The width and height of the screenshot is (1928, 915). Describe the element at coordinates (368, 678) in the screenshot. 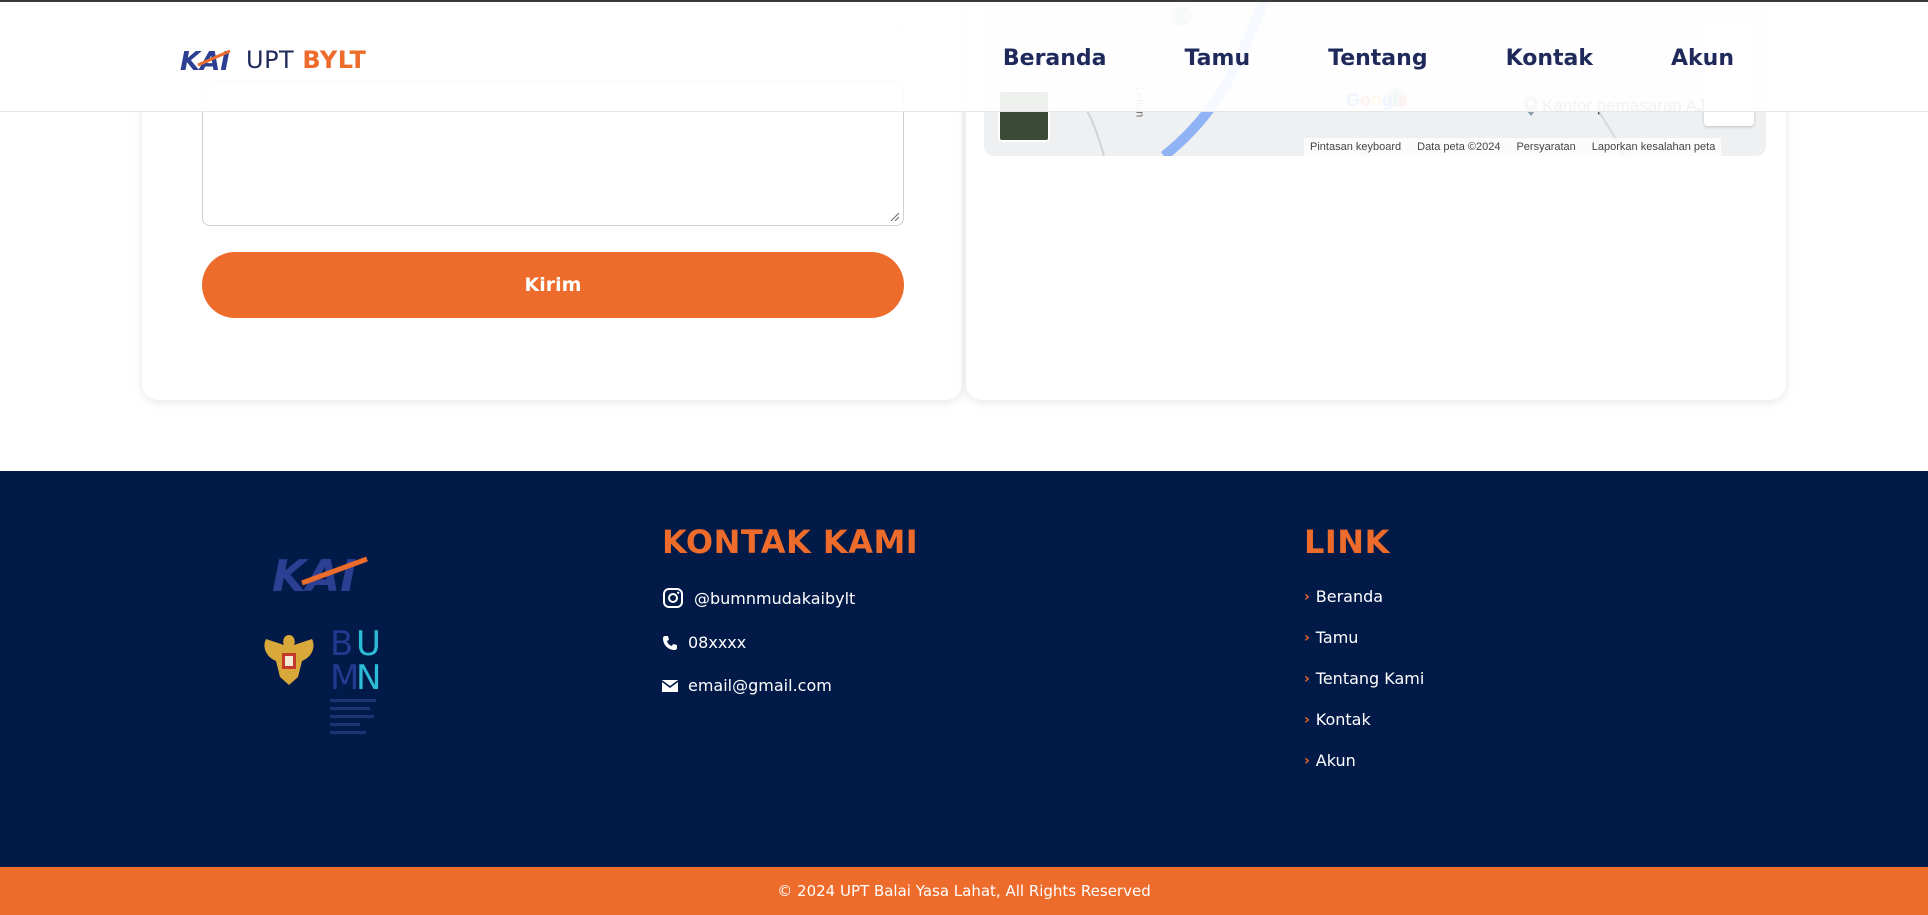

I see `svg-text: N` at that location.